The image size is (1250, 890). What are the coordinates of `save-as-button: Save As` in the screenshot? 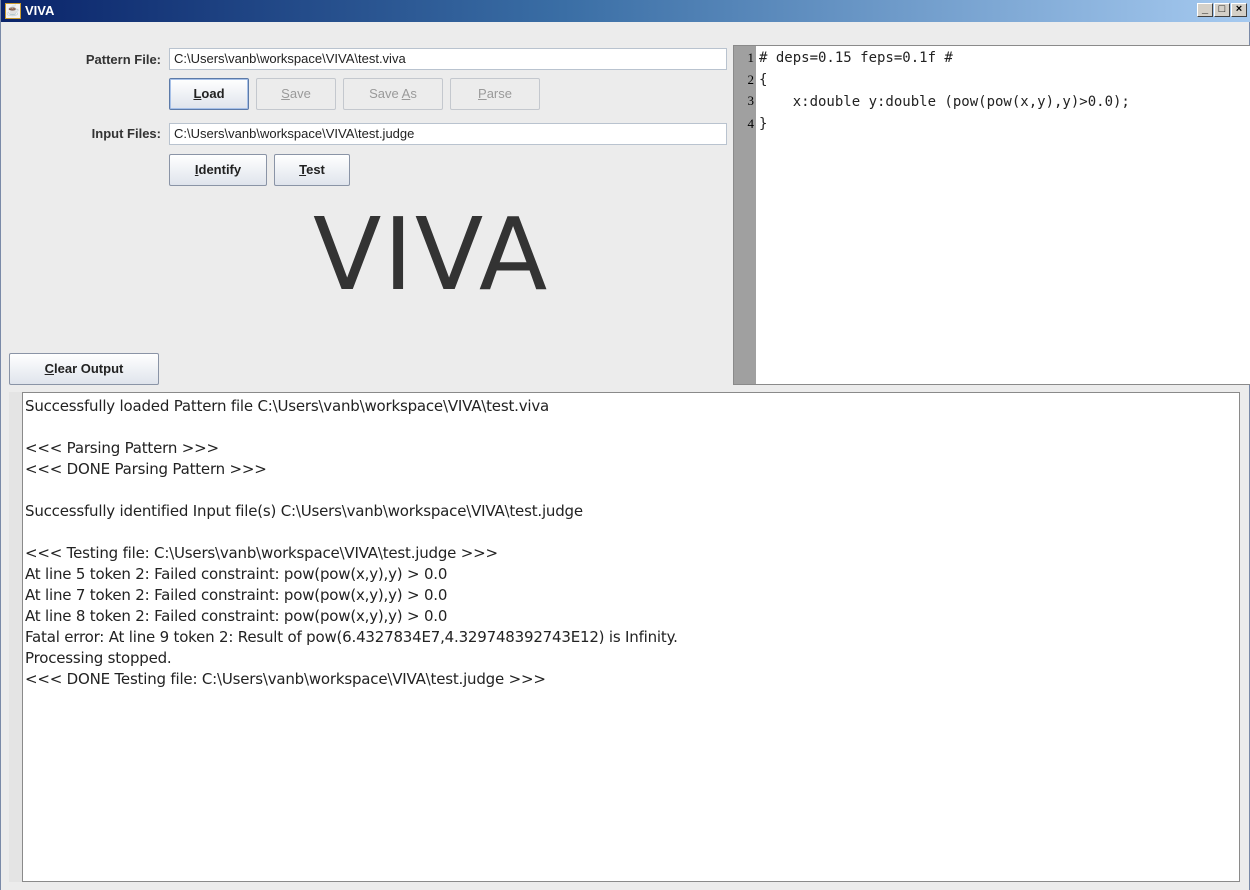 It's located at (393, 94).